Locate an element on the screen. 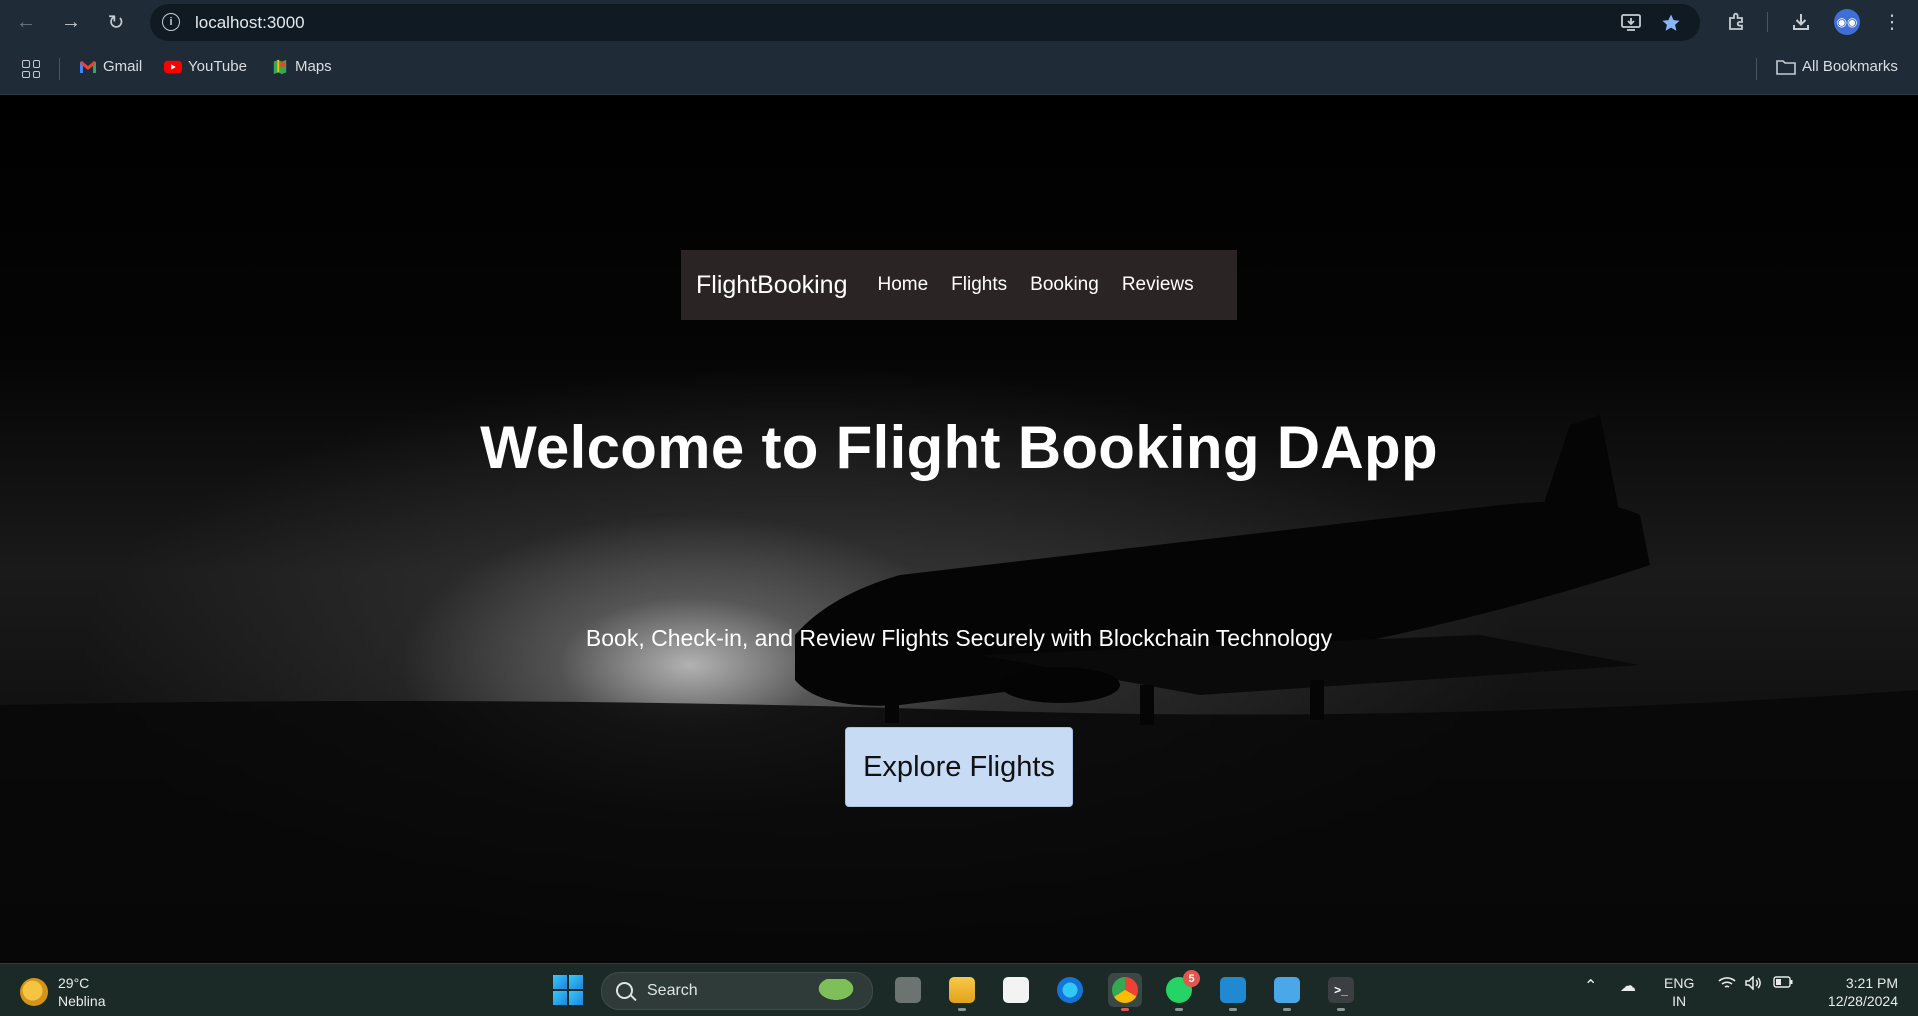  extensions-icon is located at coordinates (1736, 22).